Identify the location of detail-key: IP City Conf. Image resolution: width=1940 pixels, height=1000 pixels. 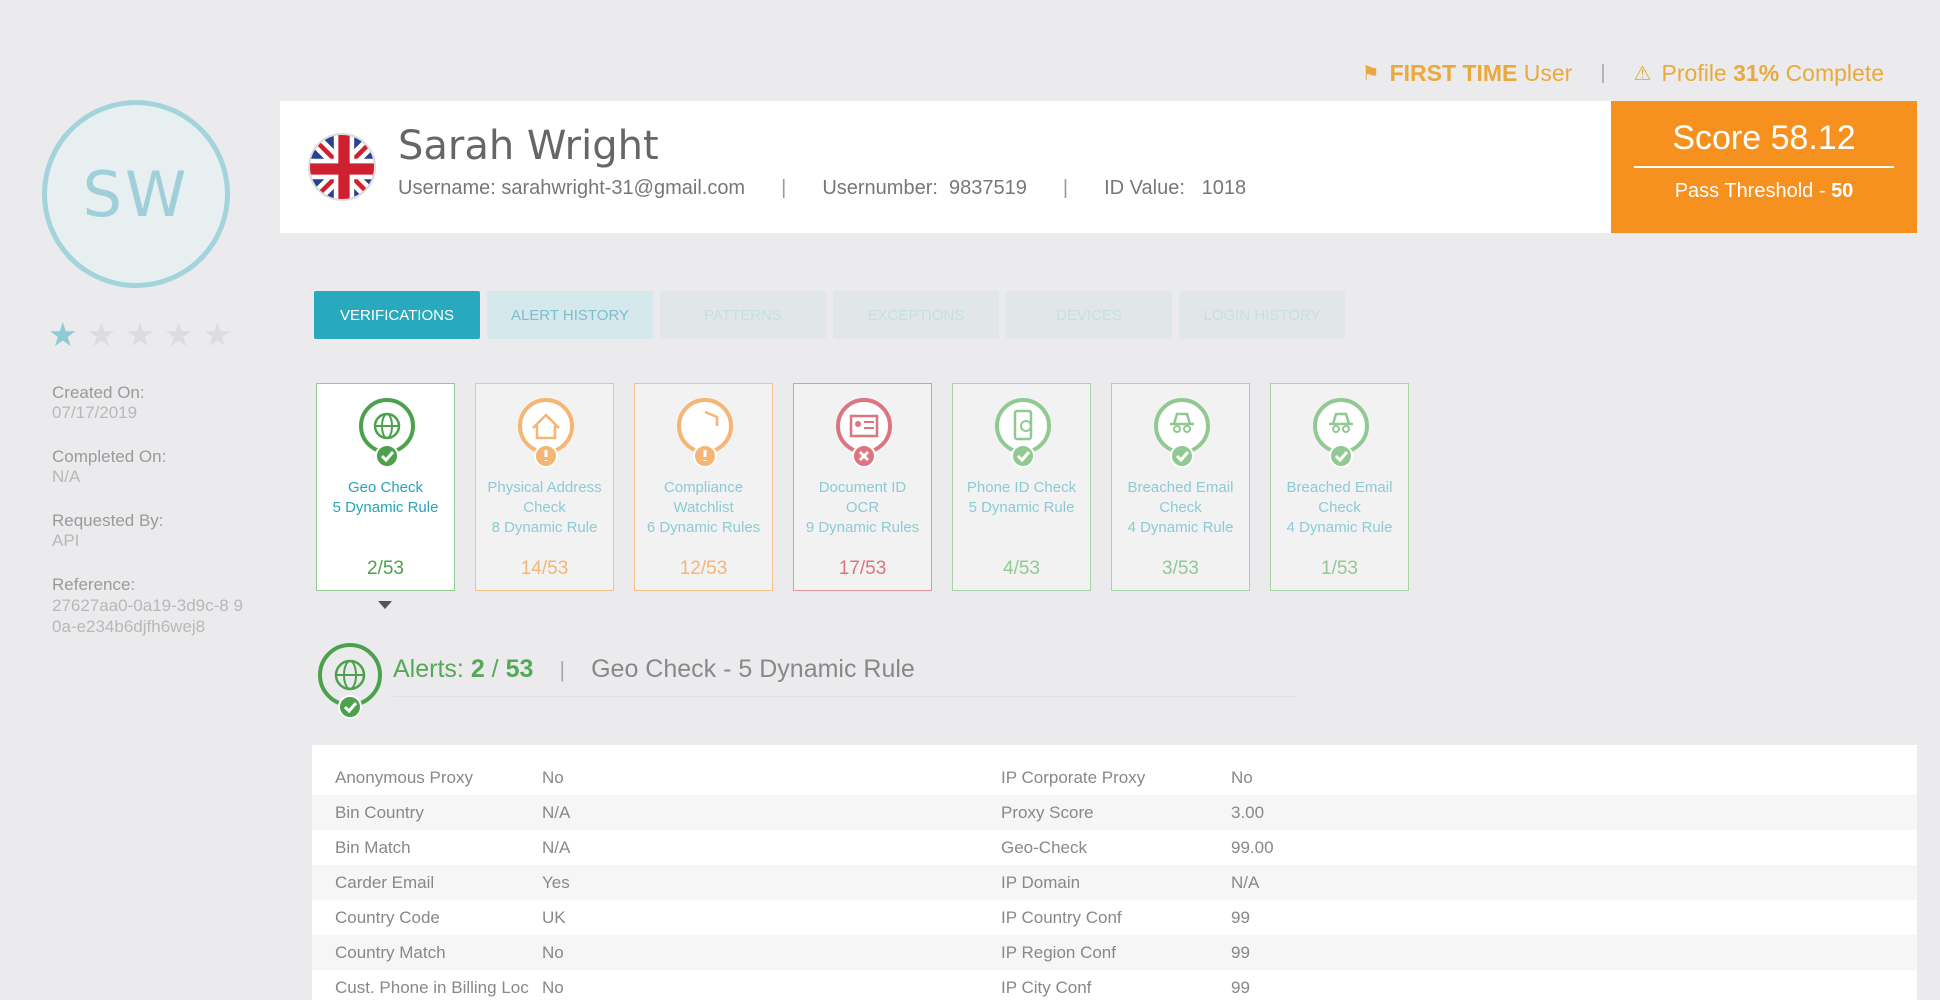
(1046, 987).